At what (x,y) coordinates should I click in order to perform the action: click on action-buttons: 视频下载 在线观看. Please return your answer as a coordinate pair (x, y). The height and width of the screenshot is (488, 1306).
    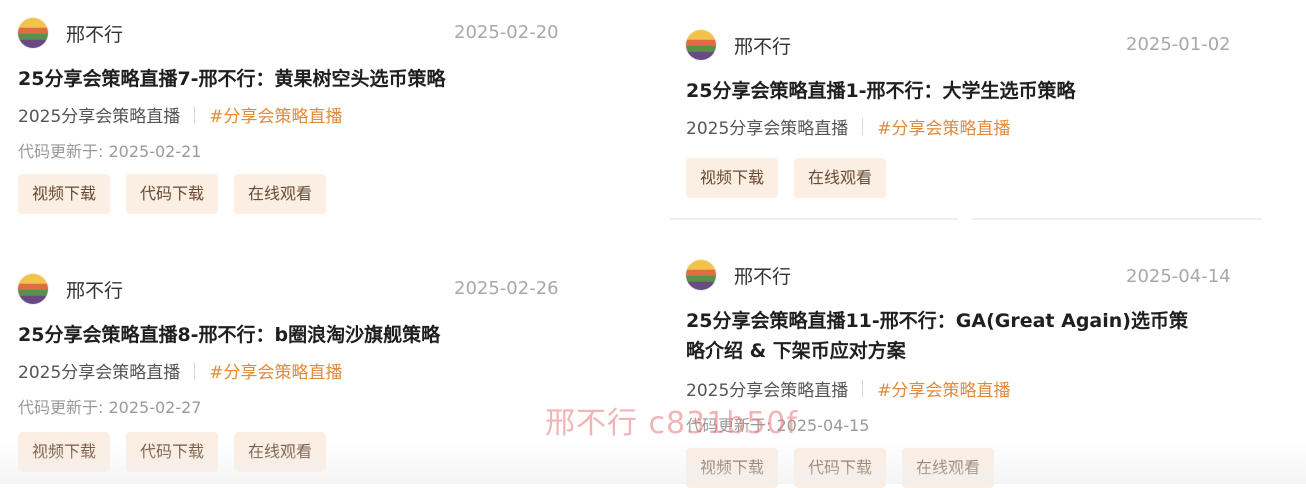
    Looking at the image, I should click on (794, 178).